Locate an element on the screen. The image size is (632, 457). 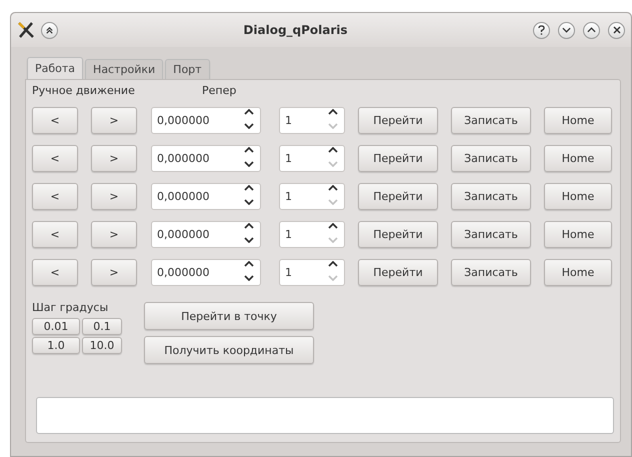
action-button: Получить координаты is located at coordinates (229, 350).